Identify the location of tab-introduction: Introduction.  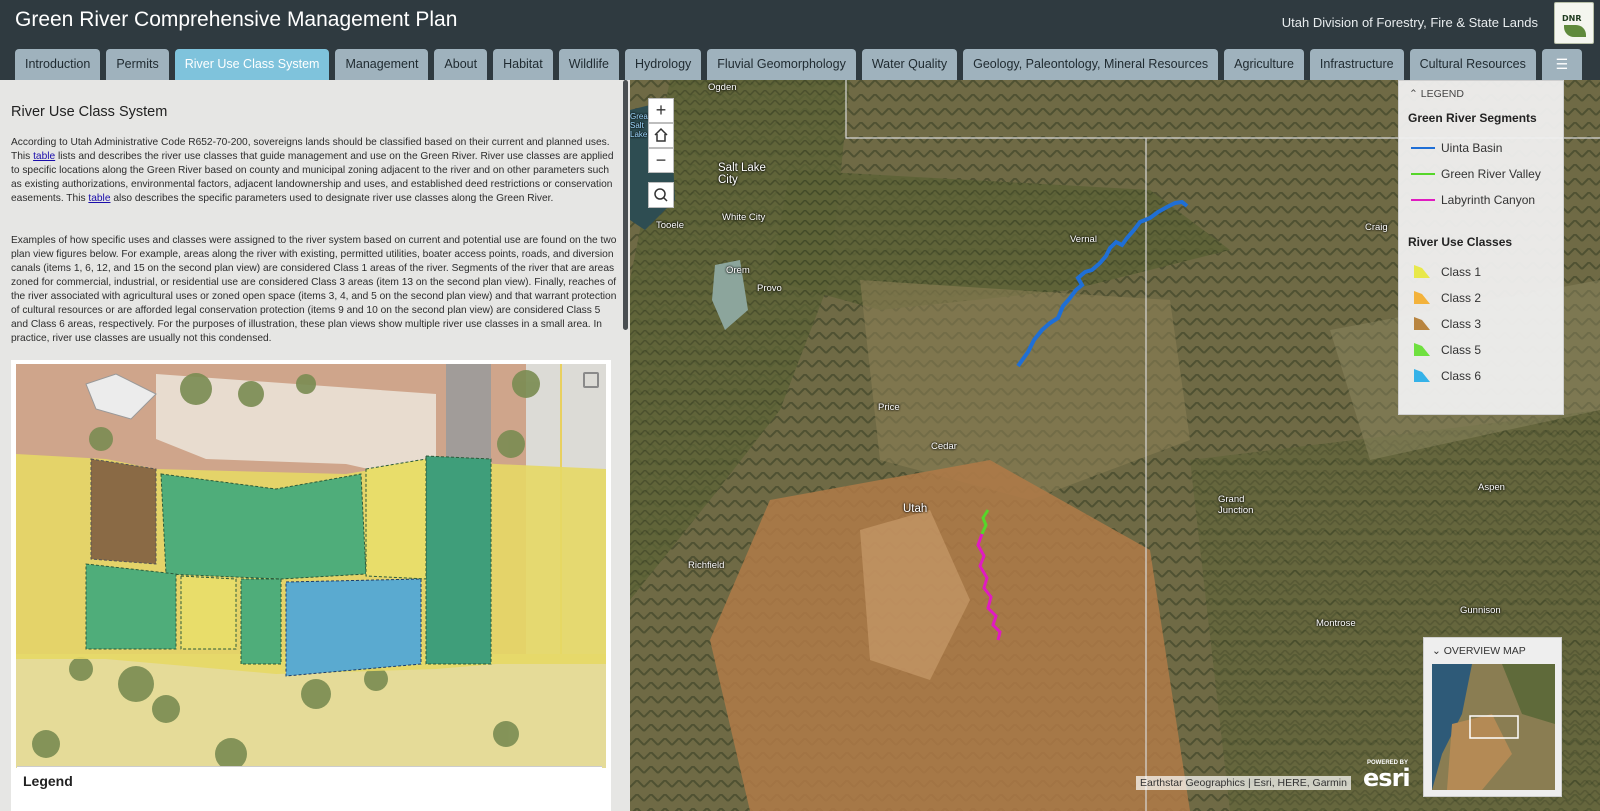
(58, 64).